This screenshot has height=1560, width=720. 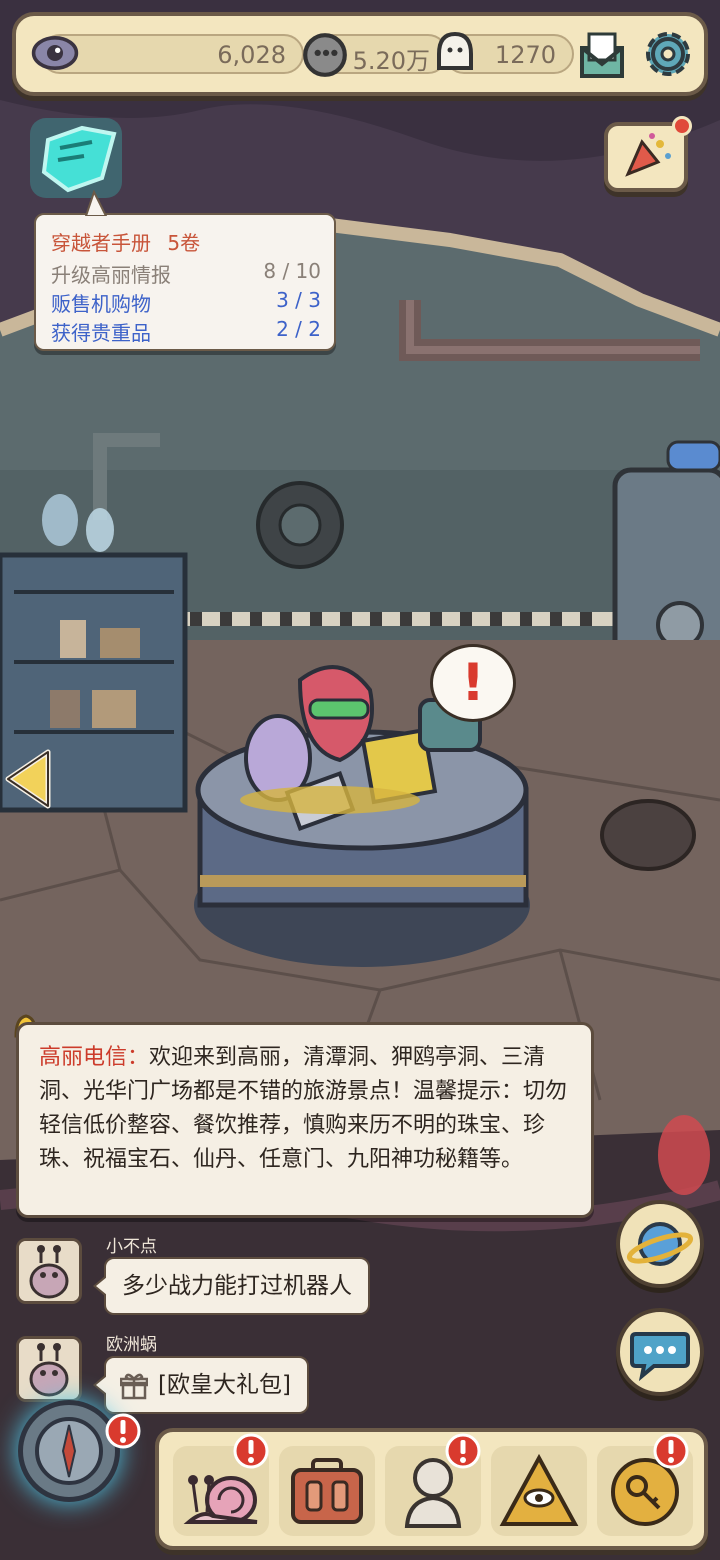 I want to click on gift-icon, so click(x=134, y=1386).